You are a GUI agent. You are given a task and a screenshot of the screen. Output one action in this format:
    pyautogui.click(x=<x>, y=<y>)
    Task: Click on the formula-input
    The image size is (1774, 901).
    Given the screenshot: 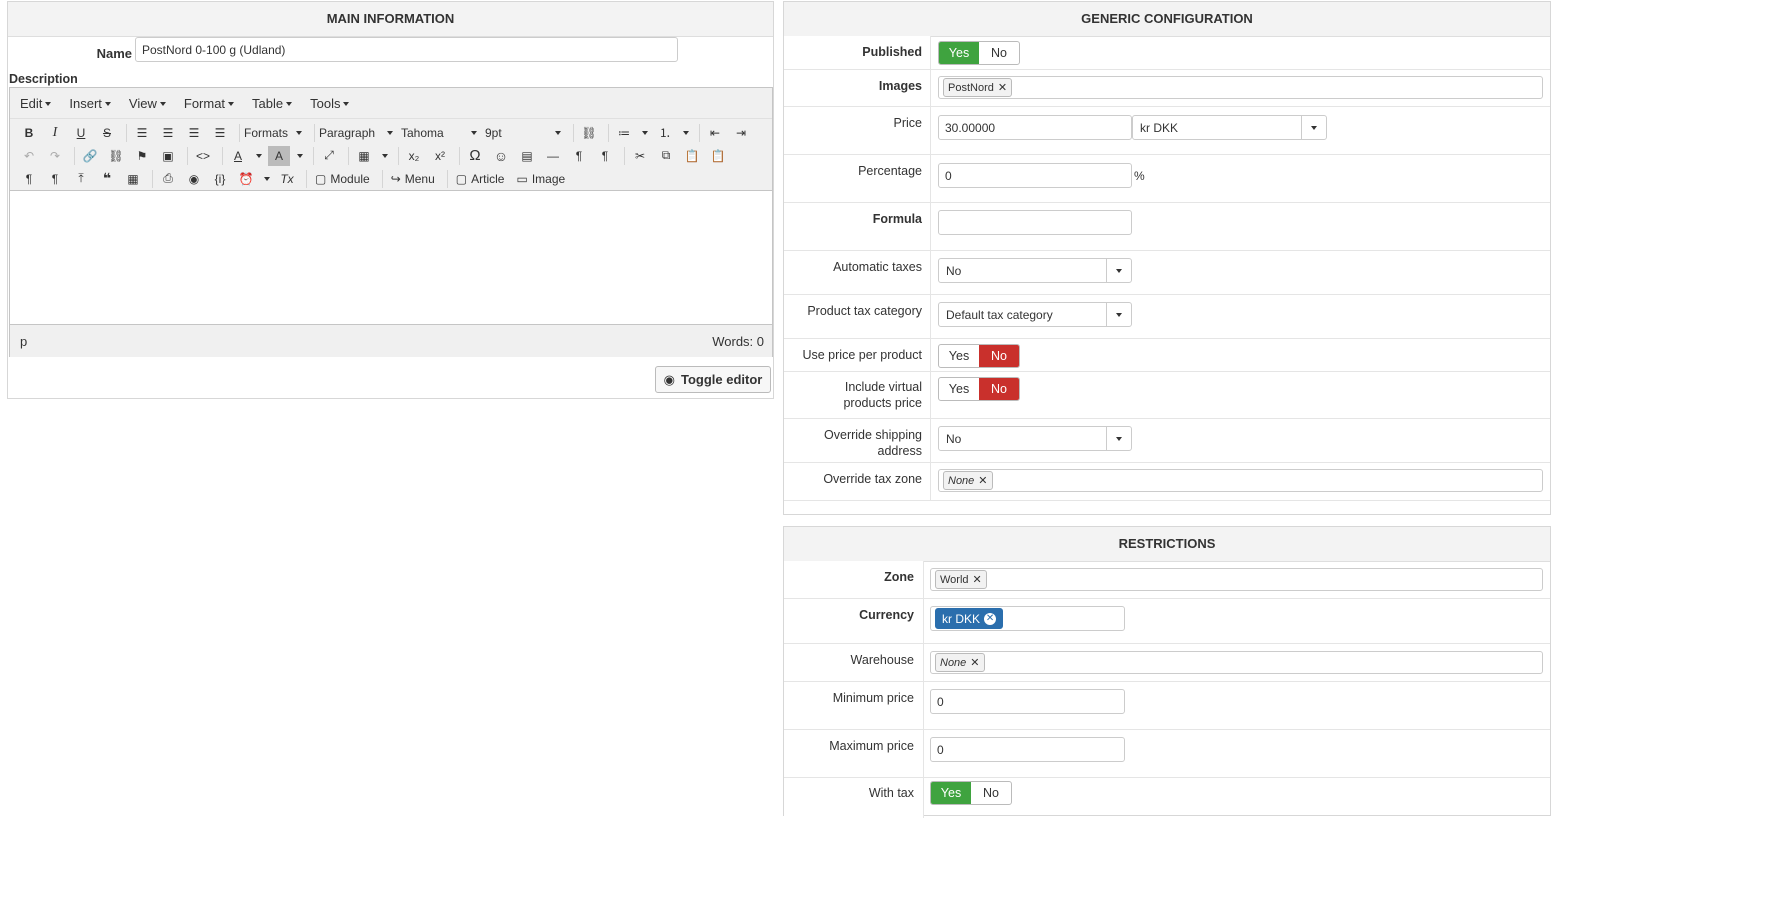 What is the action you would take?
    pyautogui.click(x=1035, y=222)
    